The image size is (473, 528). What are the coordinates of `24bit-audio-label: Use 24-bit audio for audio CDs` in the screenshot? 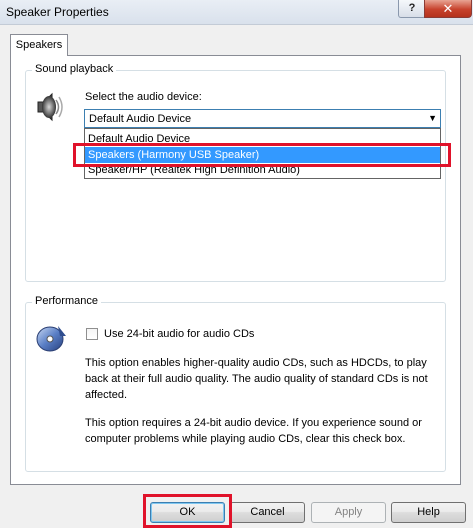 It's located at (179, 334).